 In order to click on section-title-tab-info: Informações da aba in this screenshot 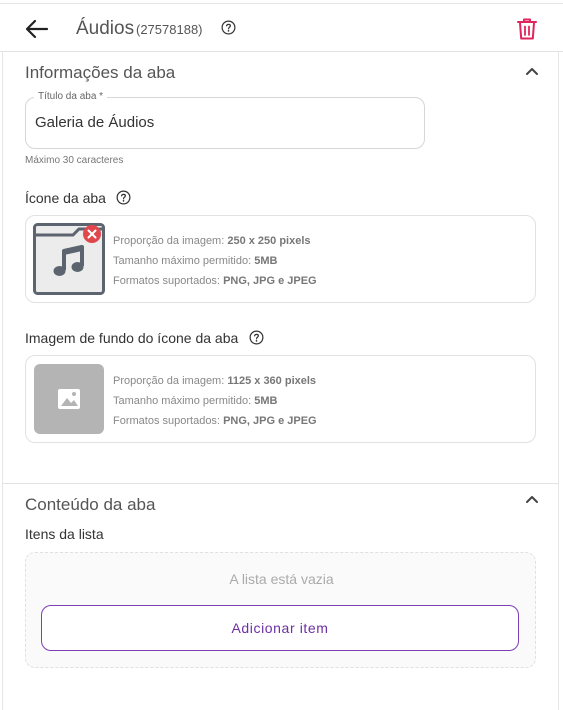, I will do `click(100, 72)`.